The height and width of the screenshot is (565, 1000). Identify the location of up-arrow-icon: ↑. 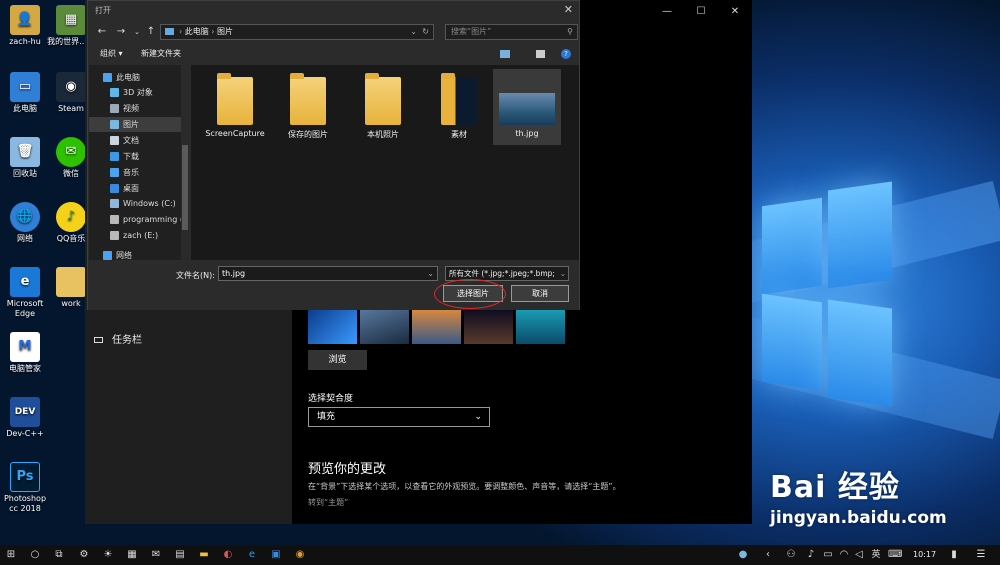
(151, 32).